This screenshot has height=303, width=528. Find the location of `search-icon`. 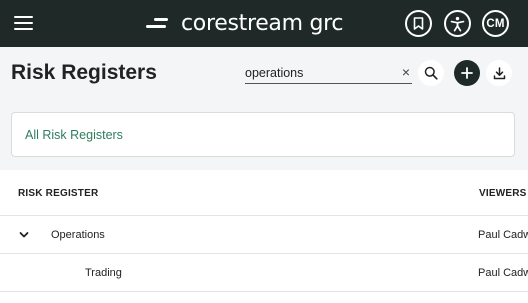

search-icon is located at coordinates (431, 73).